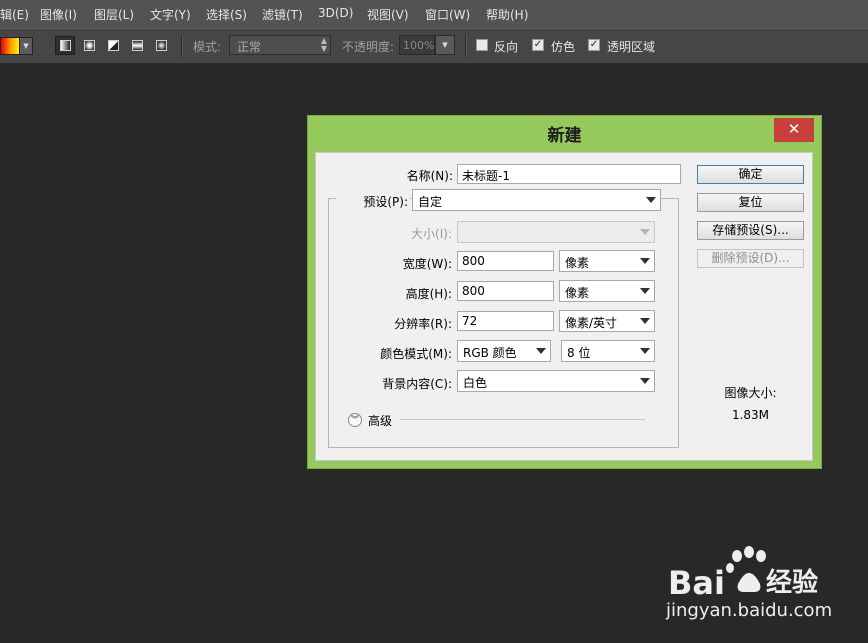 This screenshot has width=868, height=643. What do you see at coordinates (323, 44) in the screenshot?
I see `stepper-icon: ▲ ▼` at bounding box center [323, 44].